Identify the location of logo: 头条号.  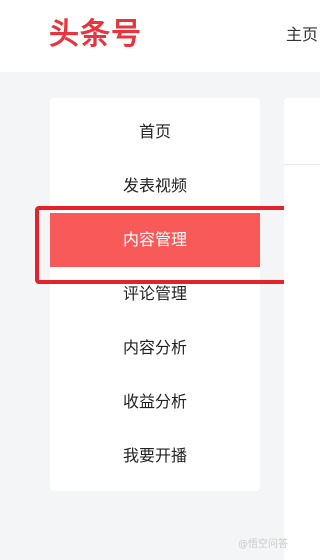
(95, 35).